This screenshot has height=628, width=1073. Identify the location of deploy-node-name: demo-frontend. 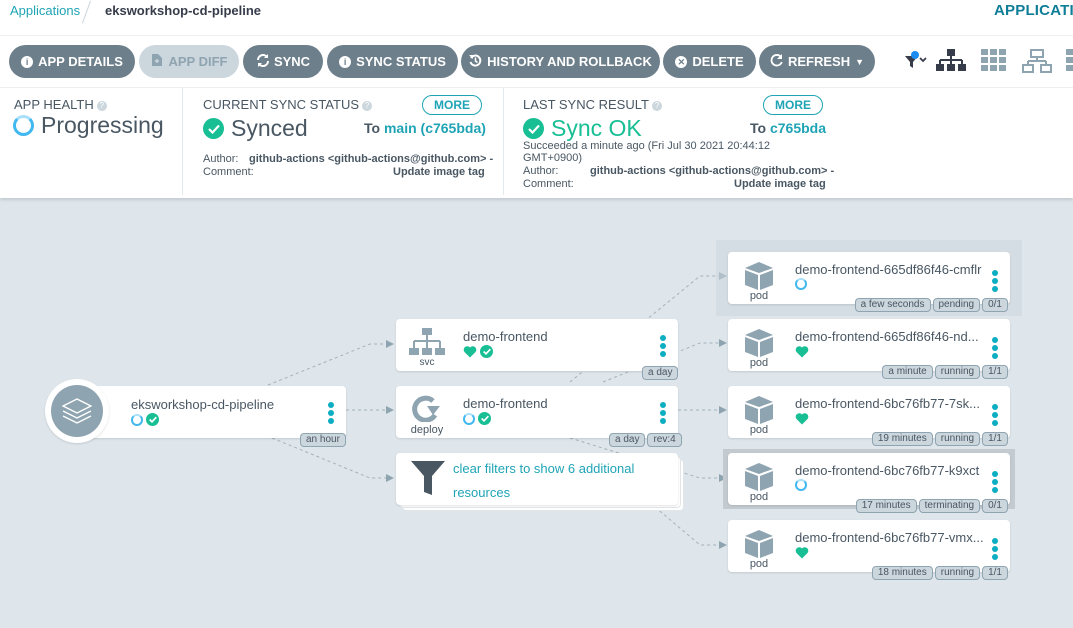
(505, 403).